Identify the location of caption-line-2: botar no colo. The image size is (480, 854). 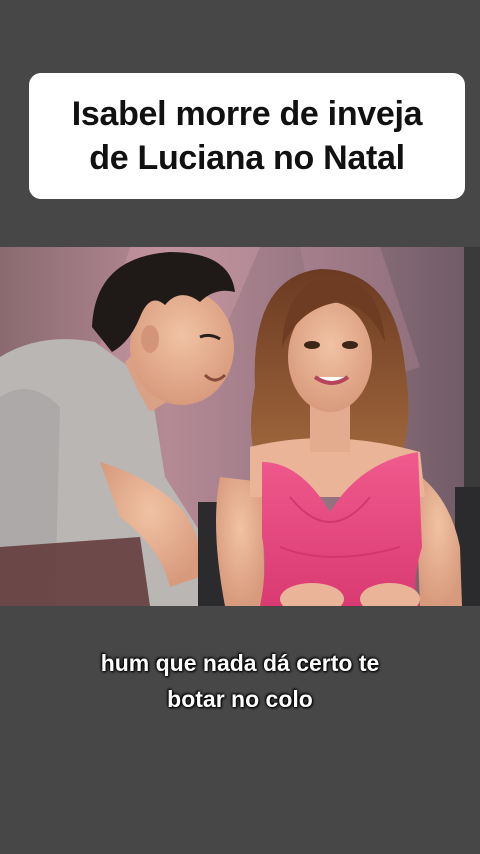
(240, 699).